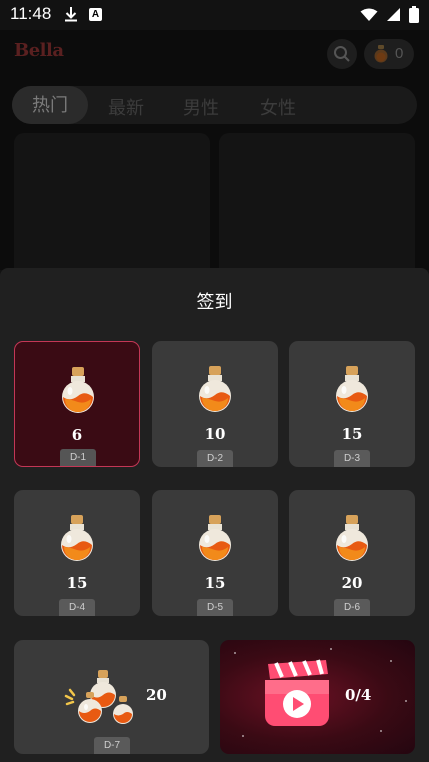  I want to click on system-icons, so click(389, 17).